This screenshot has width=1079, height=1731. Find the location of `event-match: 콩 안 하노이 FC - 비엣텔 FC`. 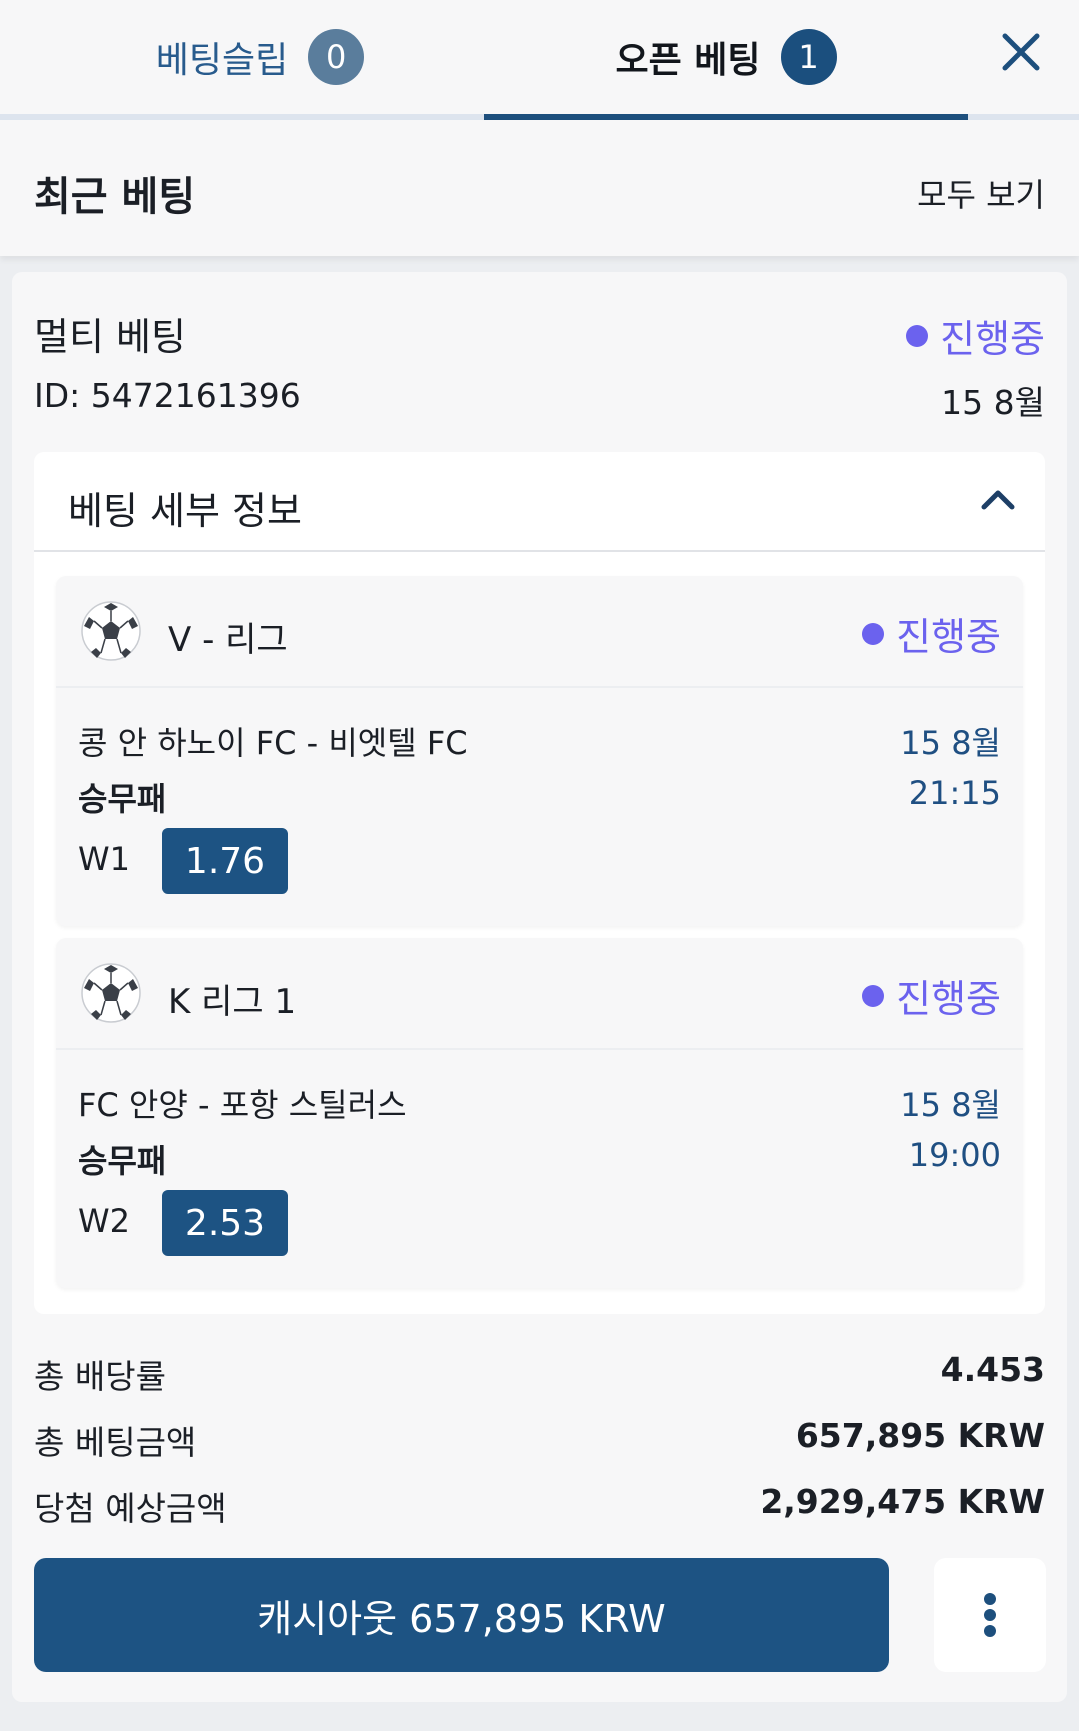

event-match: 콩 안 하노이 FC - 비엣텔 FC is located at coordinates (273, 743).